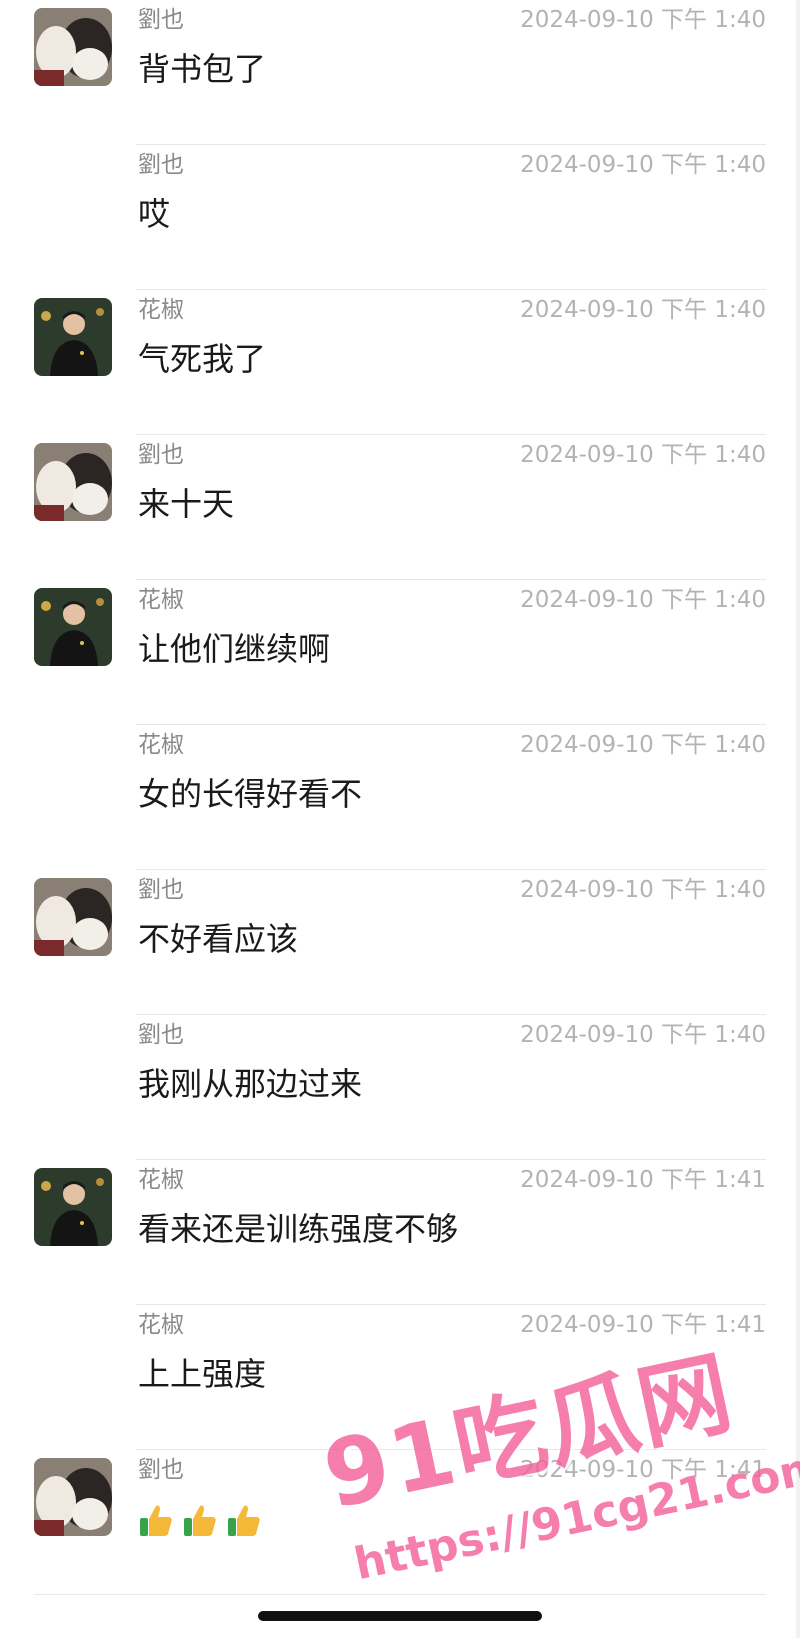  I want to click on chat-message: 劉也 2024-09-10 下午 1:40 我刚从那边过来, so click(400, 1087).